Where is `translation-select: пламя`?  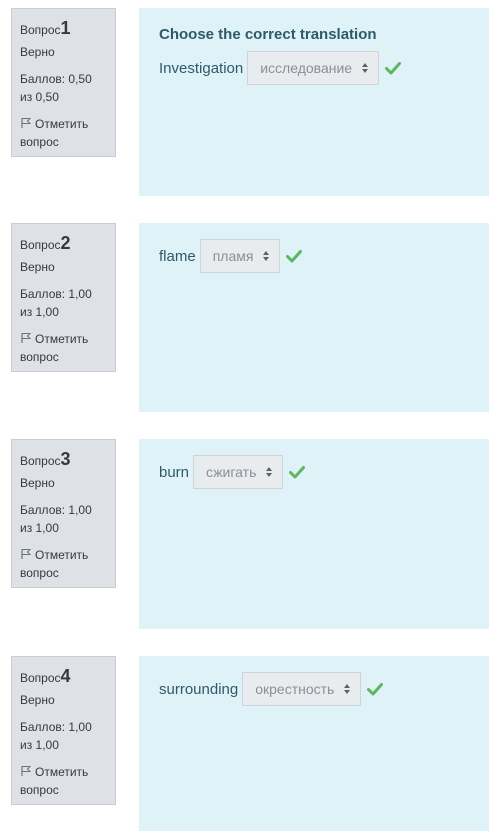 translation-select: пламя is located at coordinates (240, 256).